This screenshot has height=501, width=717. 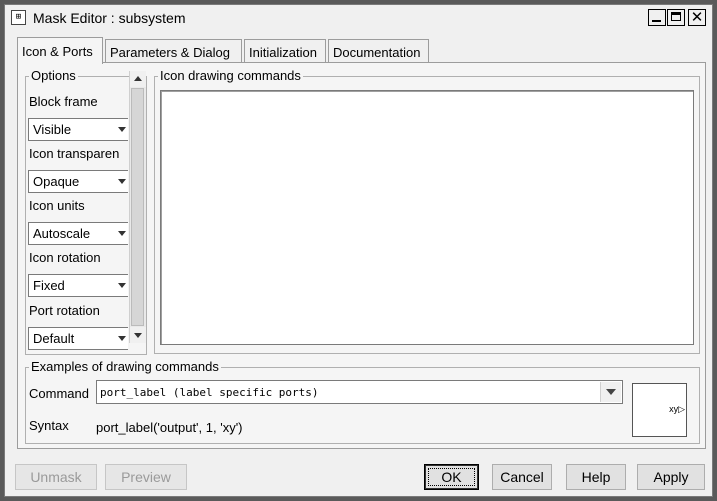 I want to click on command-combobox: port_label (label specific ports), so click(x=359, y=392).